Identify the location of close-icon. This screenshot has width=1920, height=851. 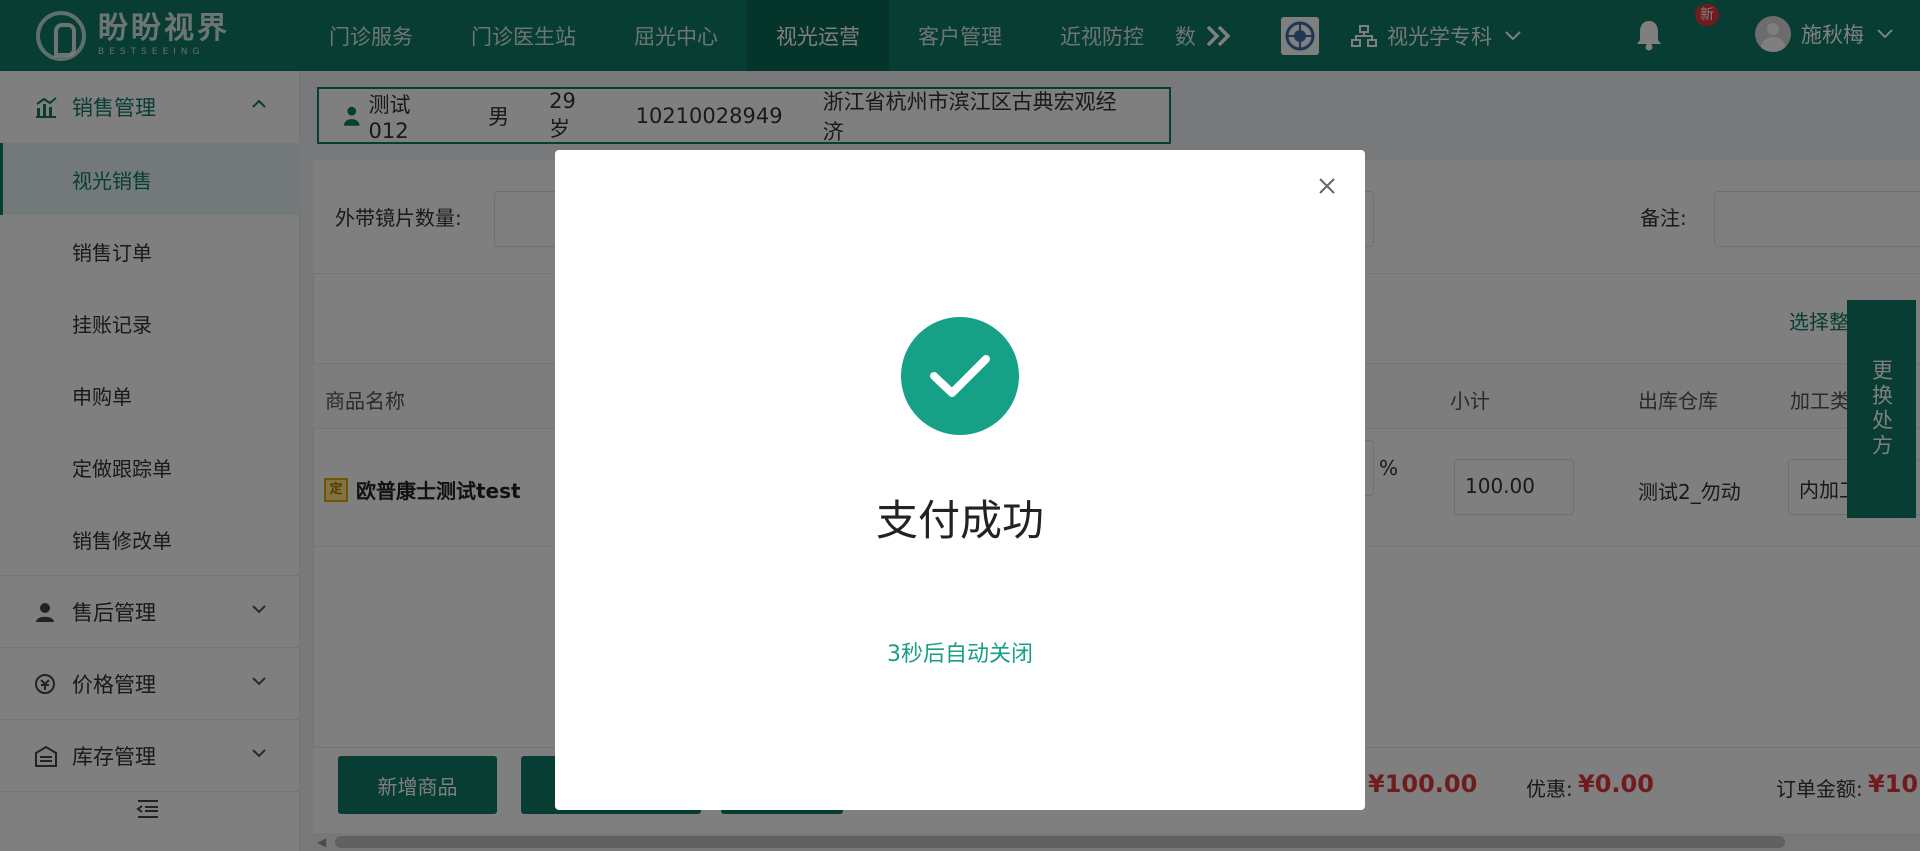
(1327, 186).